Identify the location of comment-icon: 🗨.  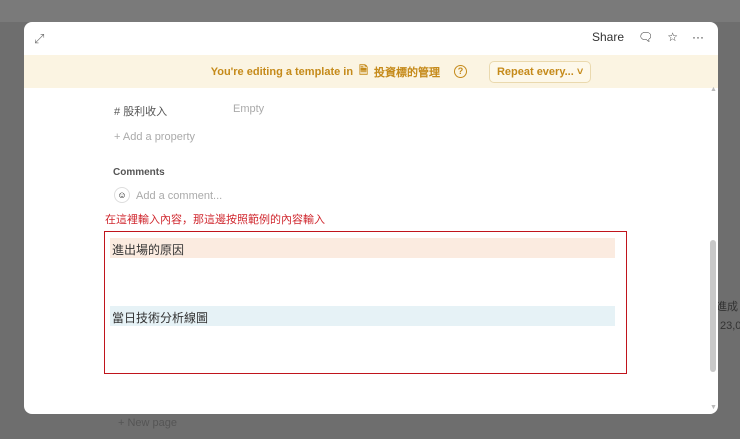
(645, 37).